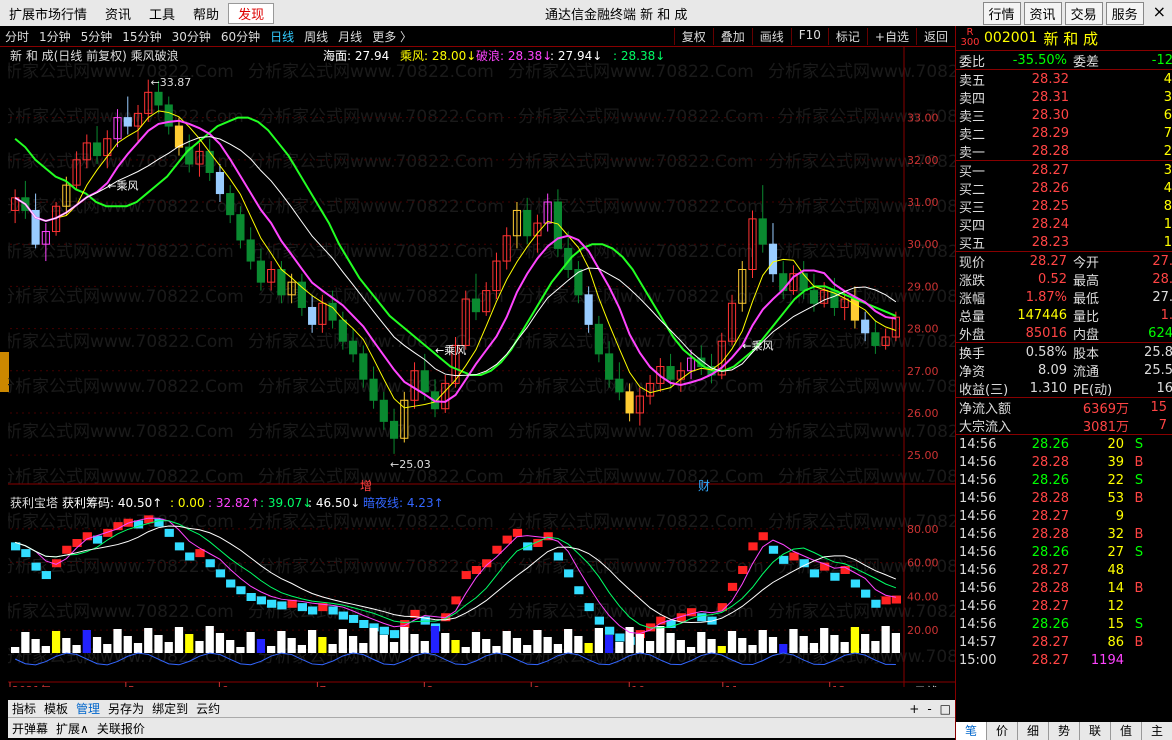  Describe the element at coordinates (732, 36) in the screenshot. I see `overlay-button: 叠加` at that location.